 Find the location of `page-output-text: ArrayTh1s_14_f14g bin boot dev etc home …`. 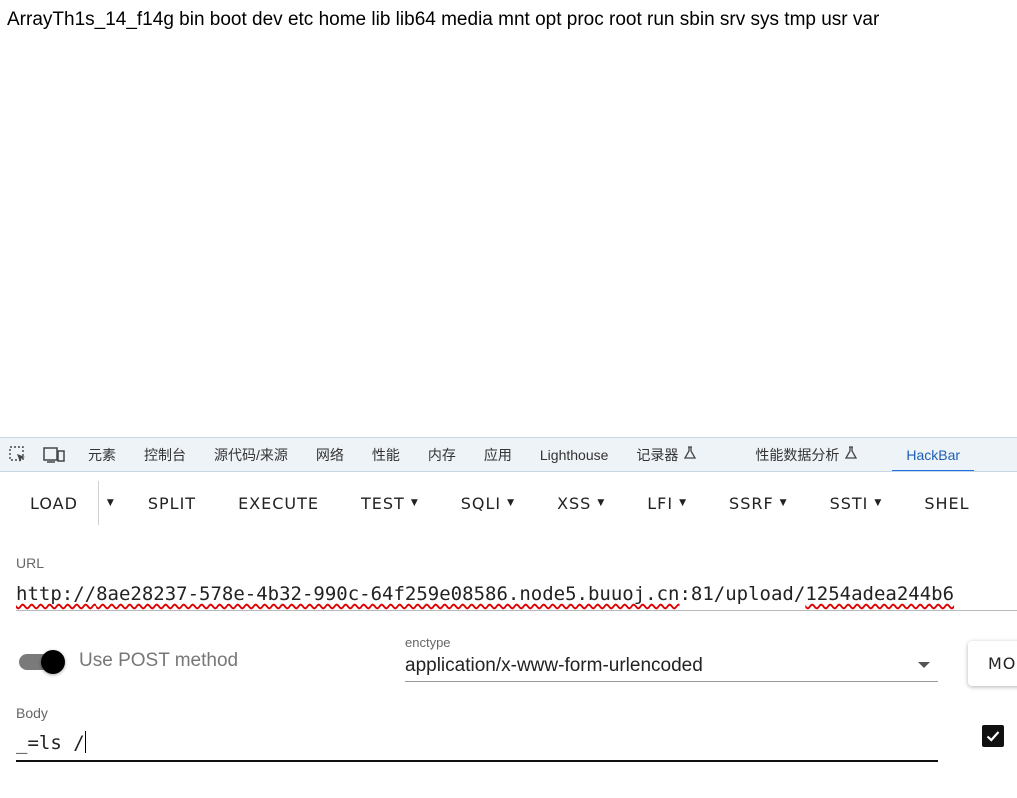

page-output-text: ArrayTh1s_14_f14g bin boot dev etc home … is located at coordinates (443, 19).